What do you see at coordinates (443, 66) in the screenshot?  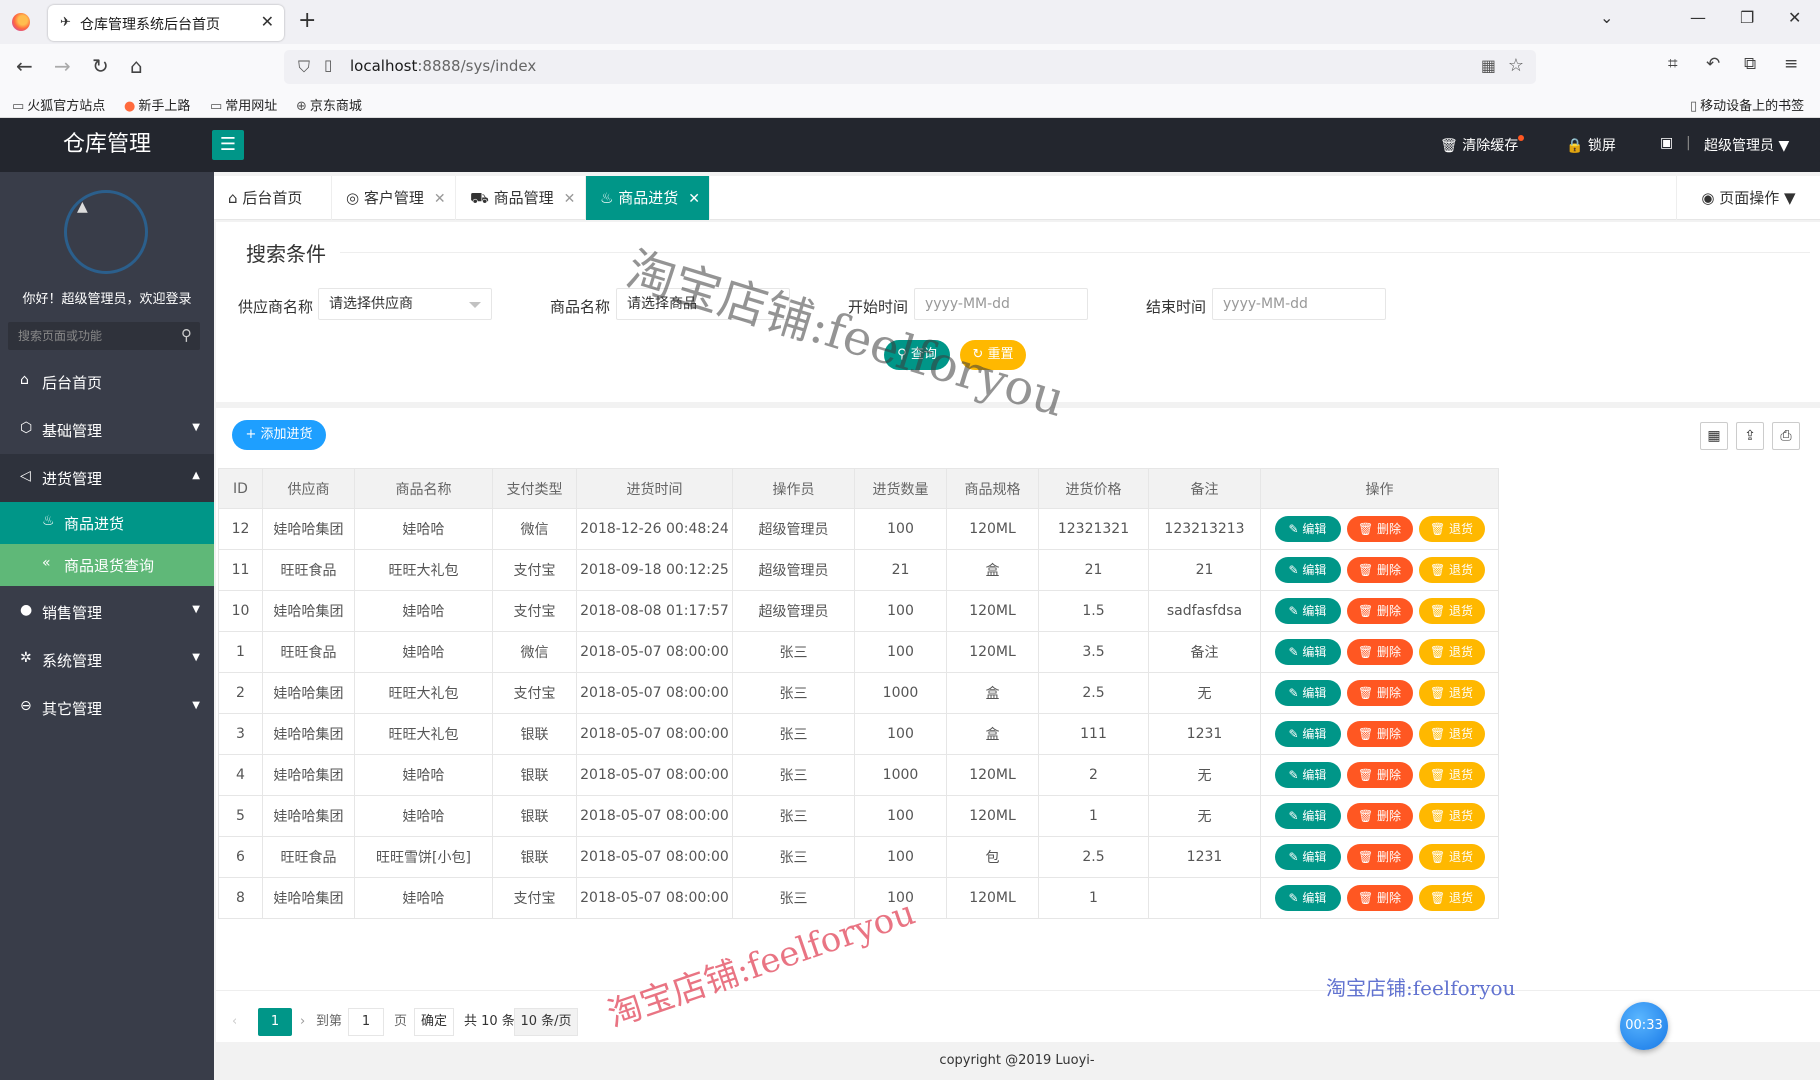 I see `url-text: localhost:8888/sys/index` at bounding box center [443, 66].